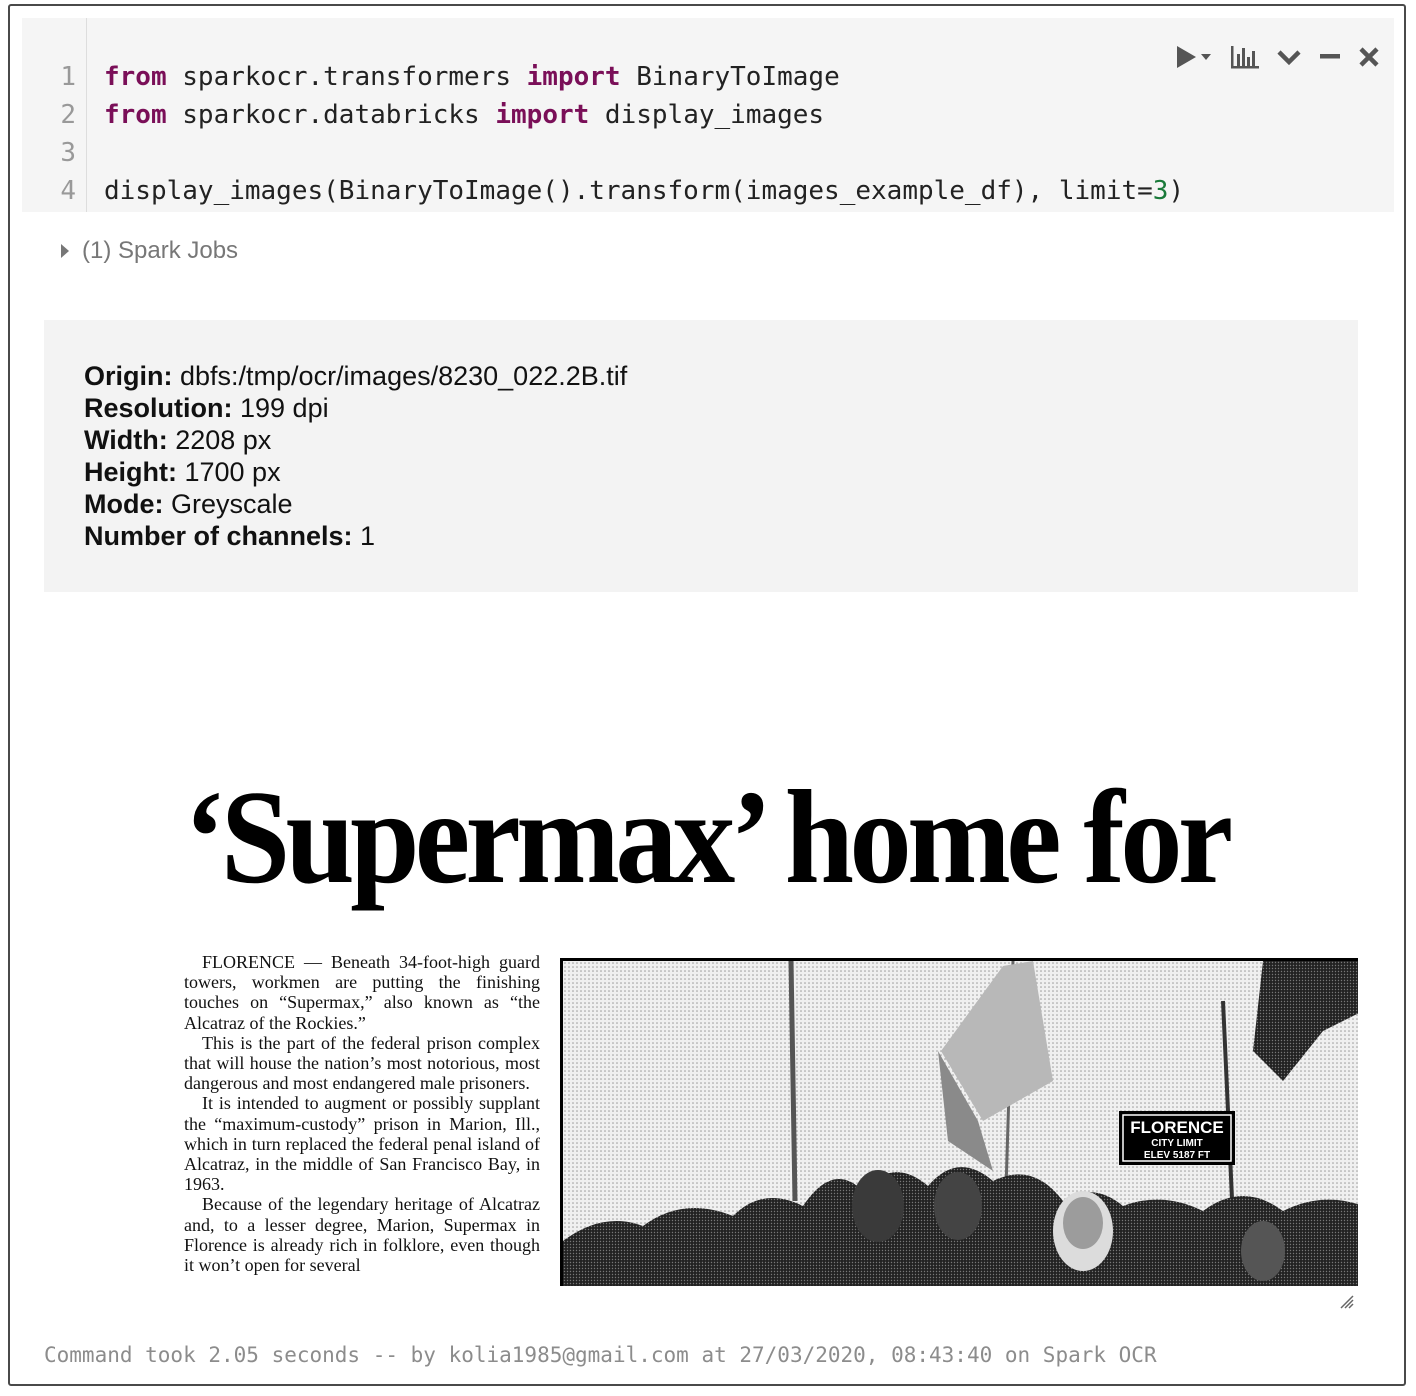 The width and height of the screenshot is (1416, 1396). I want to click on line-number-gutter: 1 2 3 4, so click(54, 115).